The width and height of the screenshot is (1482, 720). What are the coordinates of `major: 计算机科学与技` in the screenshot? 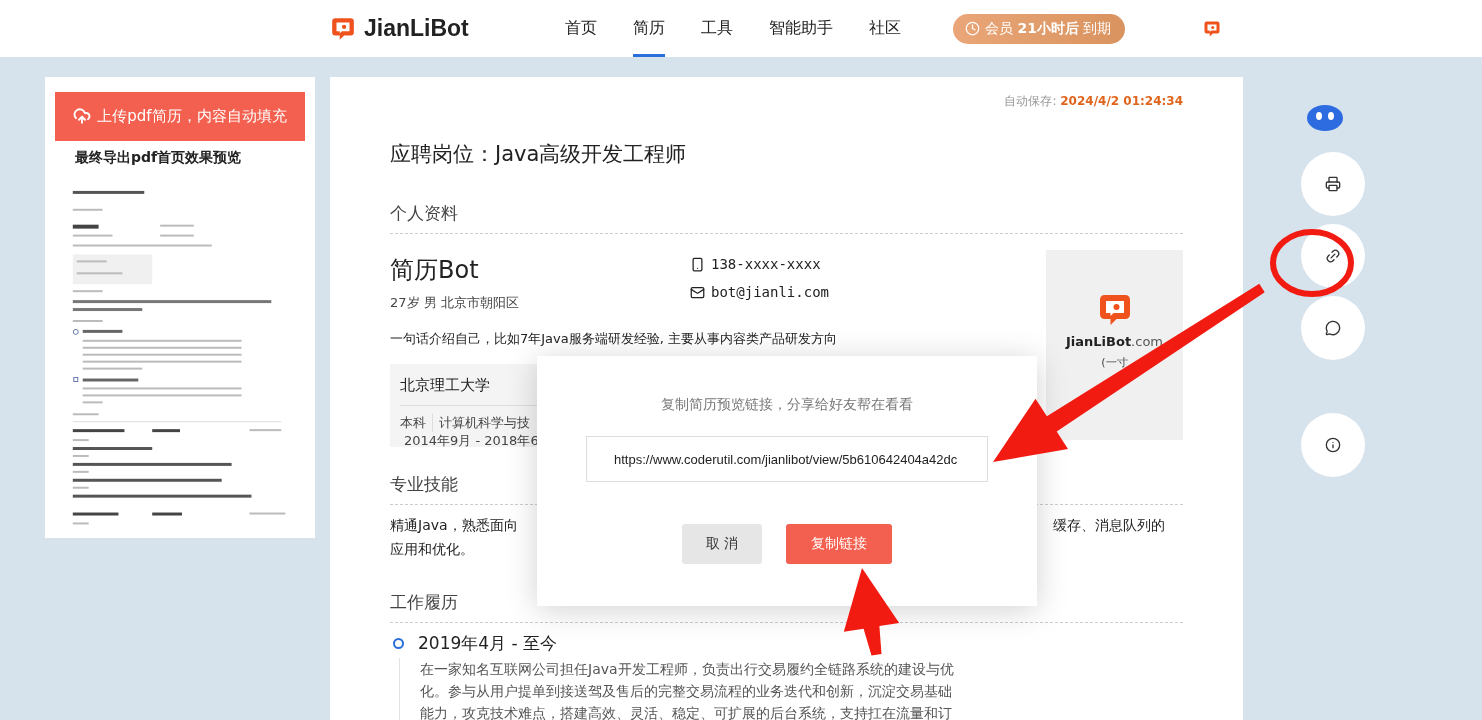 It's located at (484, 423).